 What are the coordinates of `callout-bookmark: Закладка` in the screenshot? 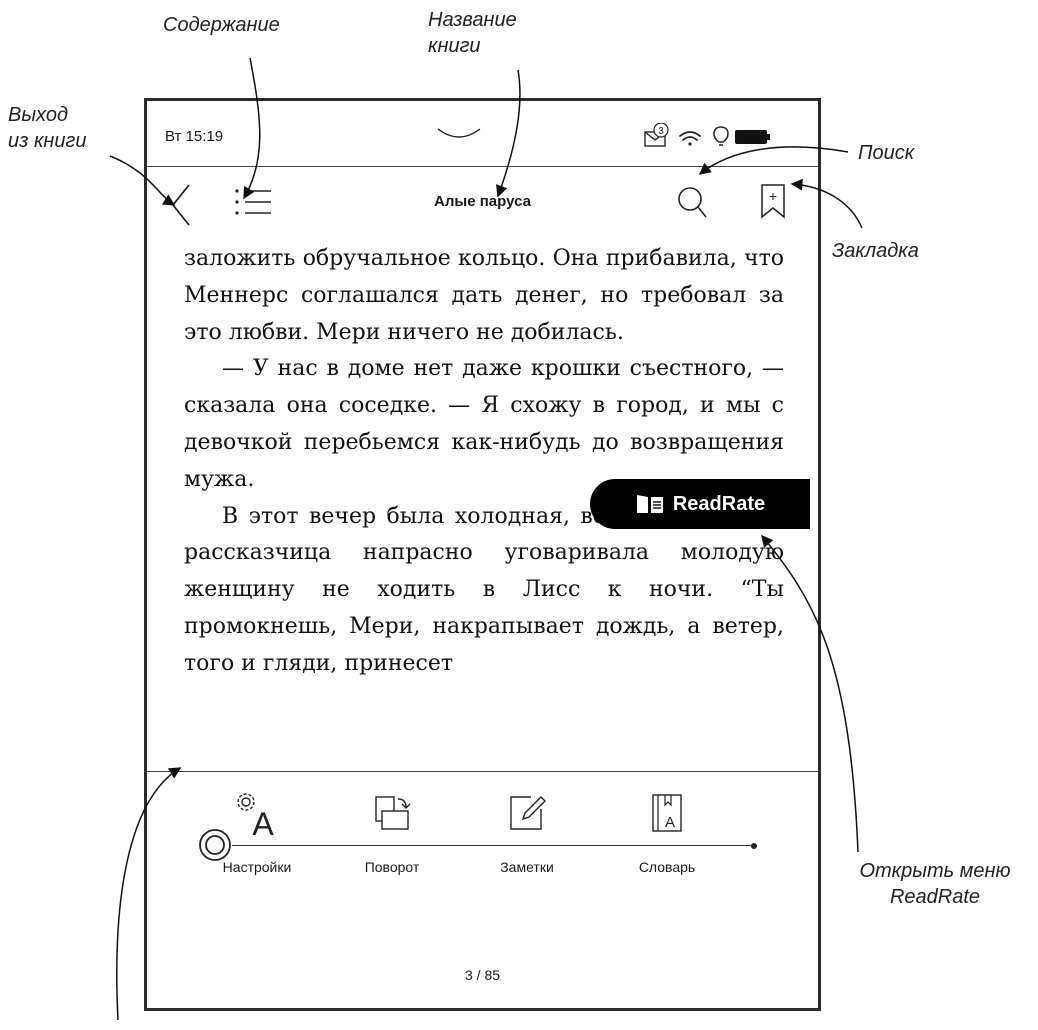 It's located at (875, 251).